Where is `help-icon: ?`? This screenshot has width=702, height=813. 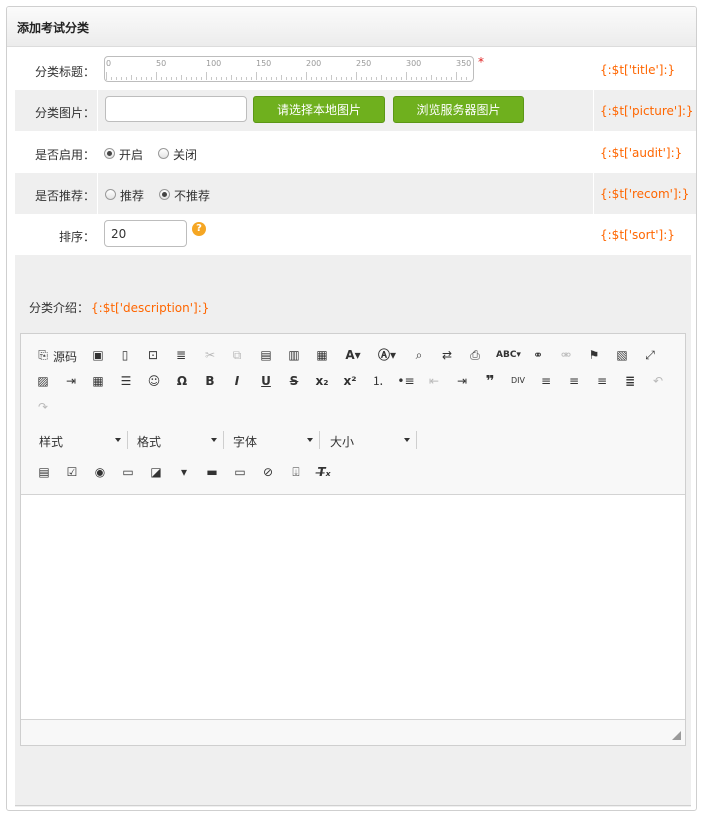 help-icon: ? is located at coordinates (199, 229).